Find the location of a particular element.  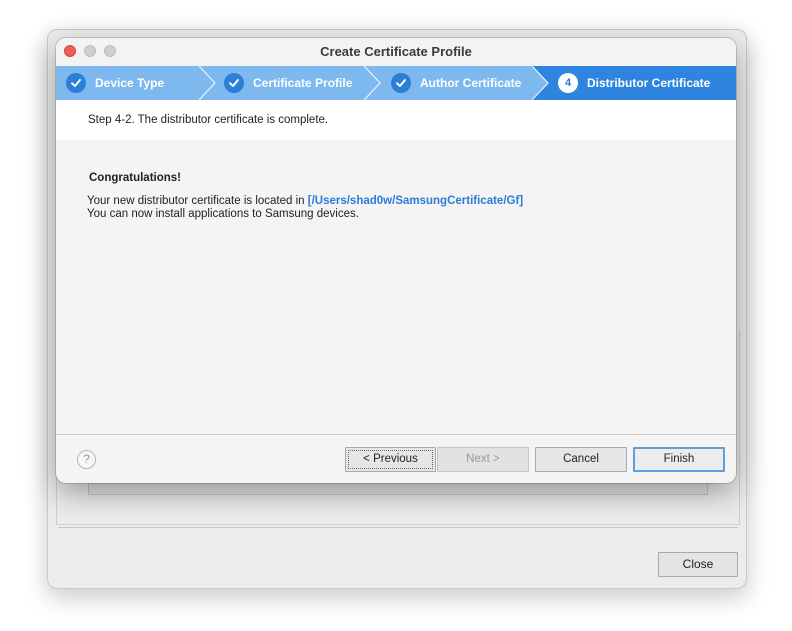

step-label: Certificate Profile is located at coordinates (303, 83).